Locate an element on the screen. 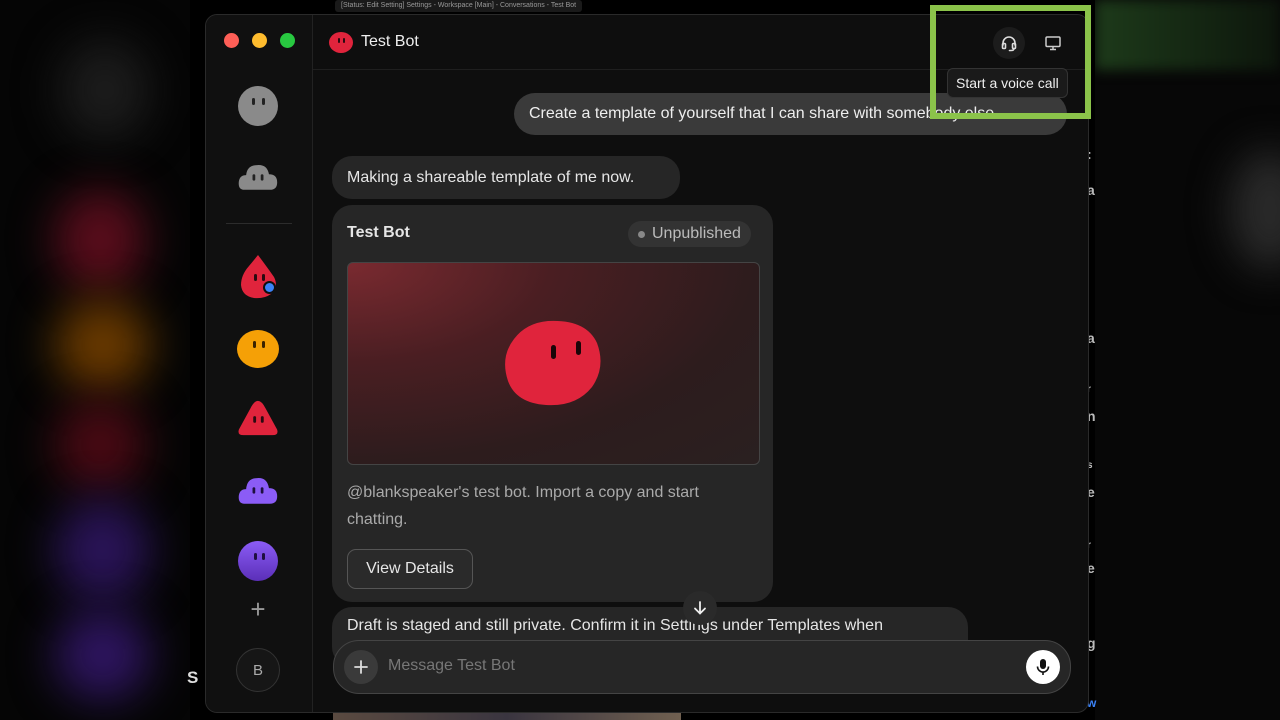  red-bot-mascot-icon is located at coordinates (553, 363).